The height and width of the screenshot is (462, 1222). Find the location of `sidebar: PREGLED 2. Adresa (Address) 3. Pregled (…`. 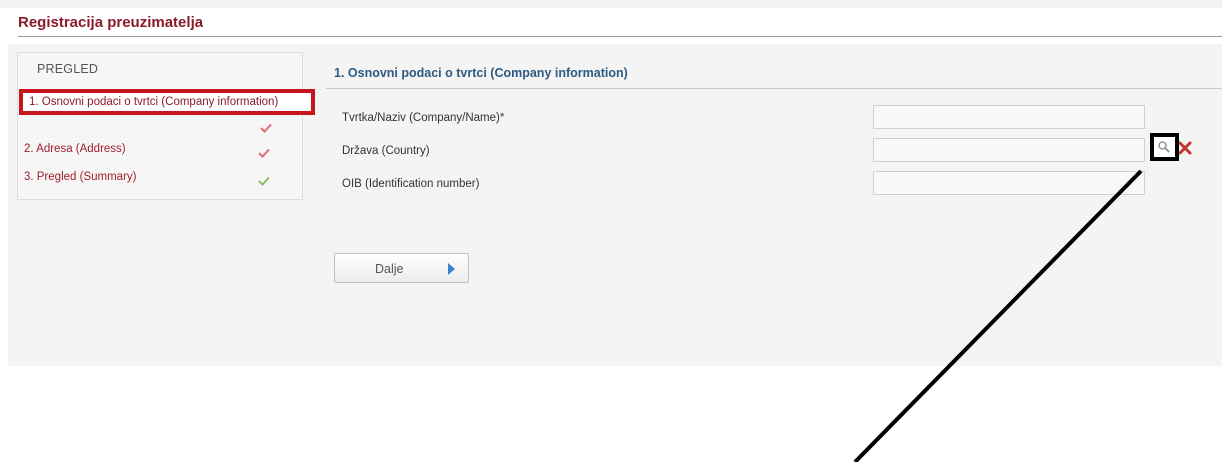

sidebar: PREGLED 2. Adresa (Address) 3. Pregled (… is located at coordinates (160, 126).